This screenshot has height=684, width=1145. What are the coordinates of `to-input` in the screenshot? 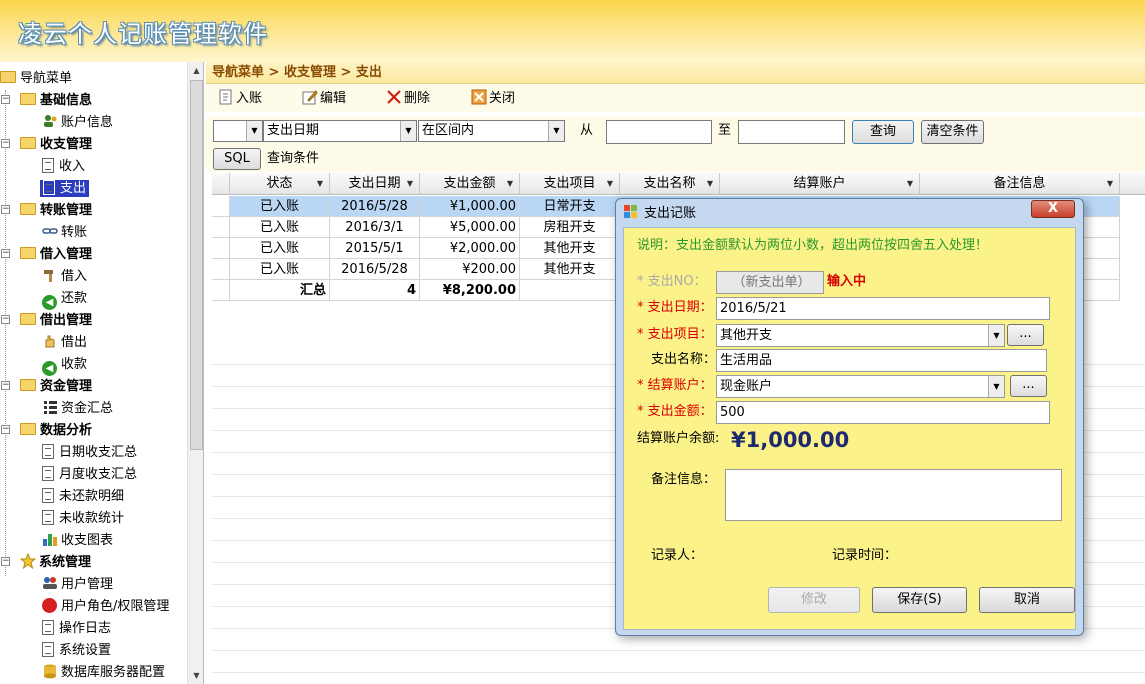 It's located at (791, 132).